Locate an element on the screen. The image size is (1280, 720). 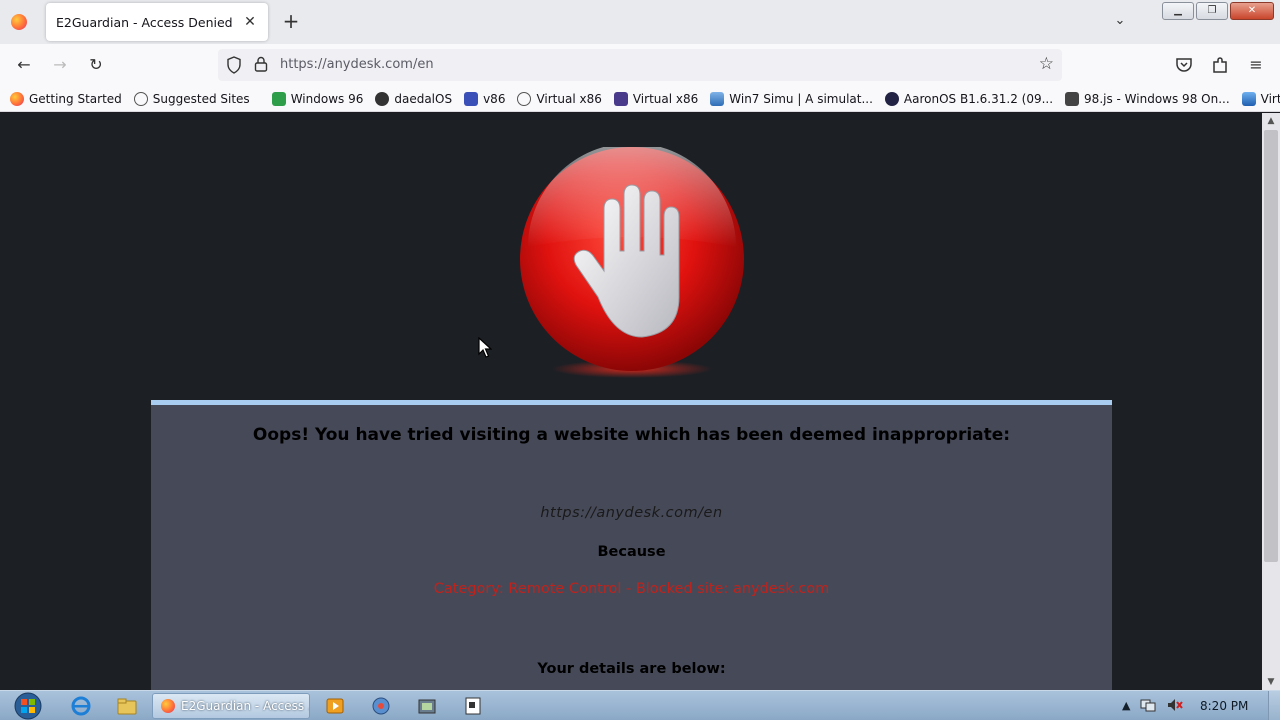
aaronos-icon is located at coordinates (891, 98).